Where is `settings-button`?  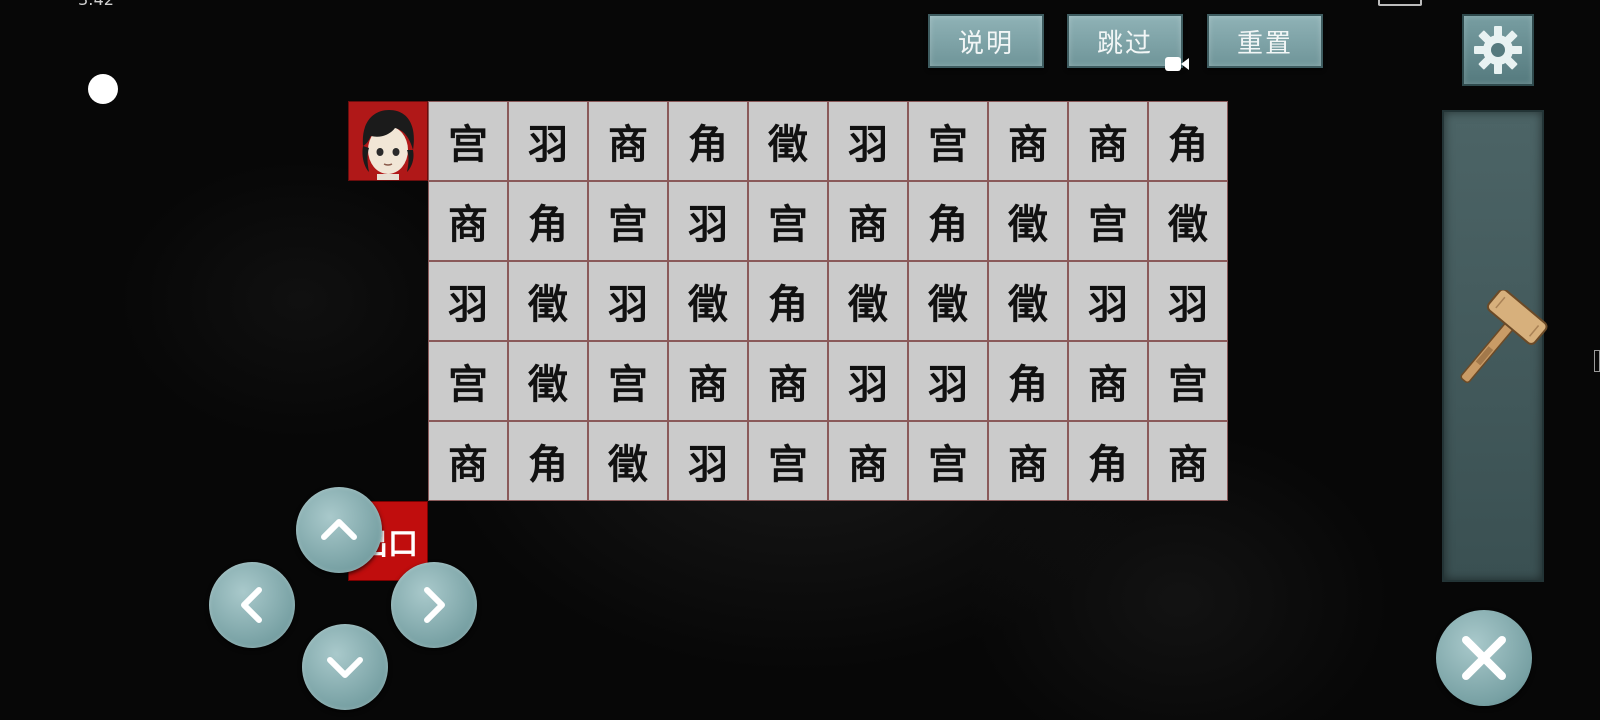
settings-button is located at coordinates (1498, 50).